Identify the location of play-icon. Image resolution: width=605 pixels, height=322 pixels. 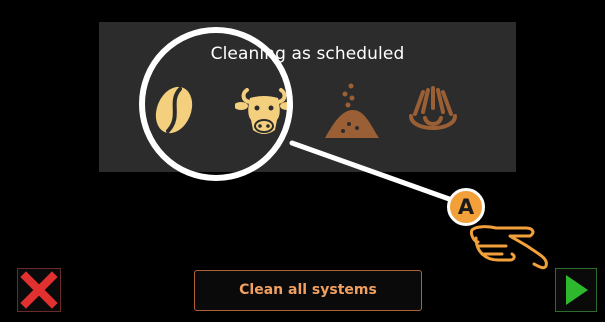
(577, 290).